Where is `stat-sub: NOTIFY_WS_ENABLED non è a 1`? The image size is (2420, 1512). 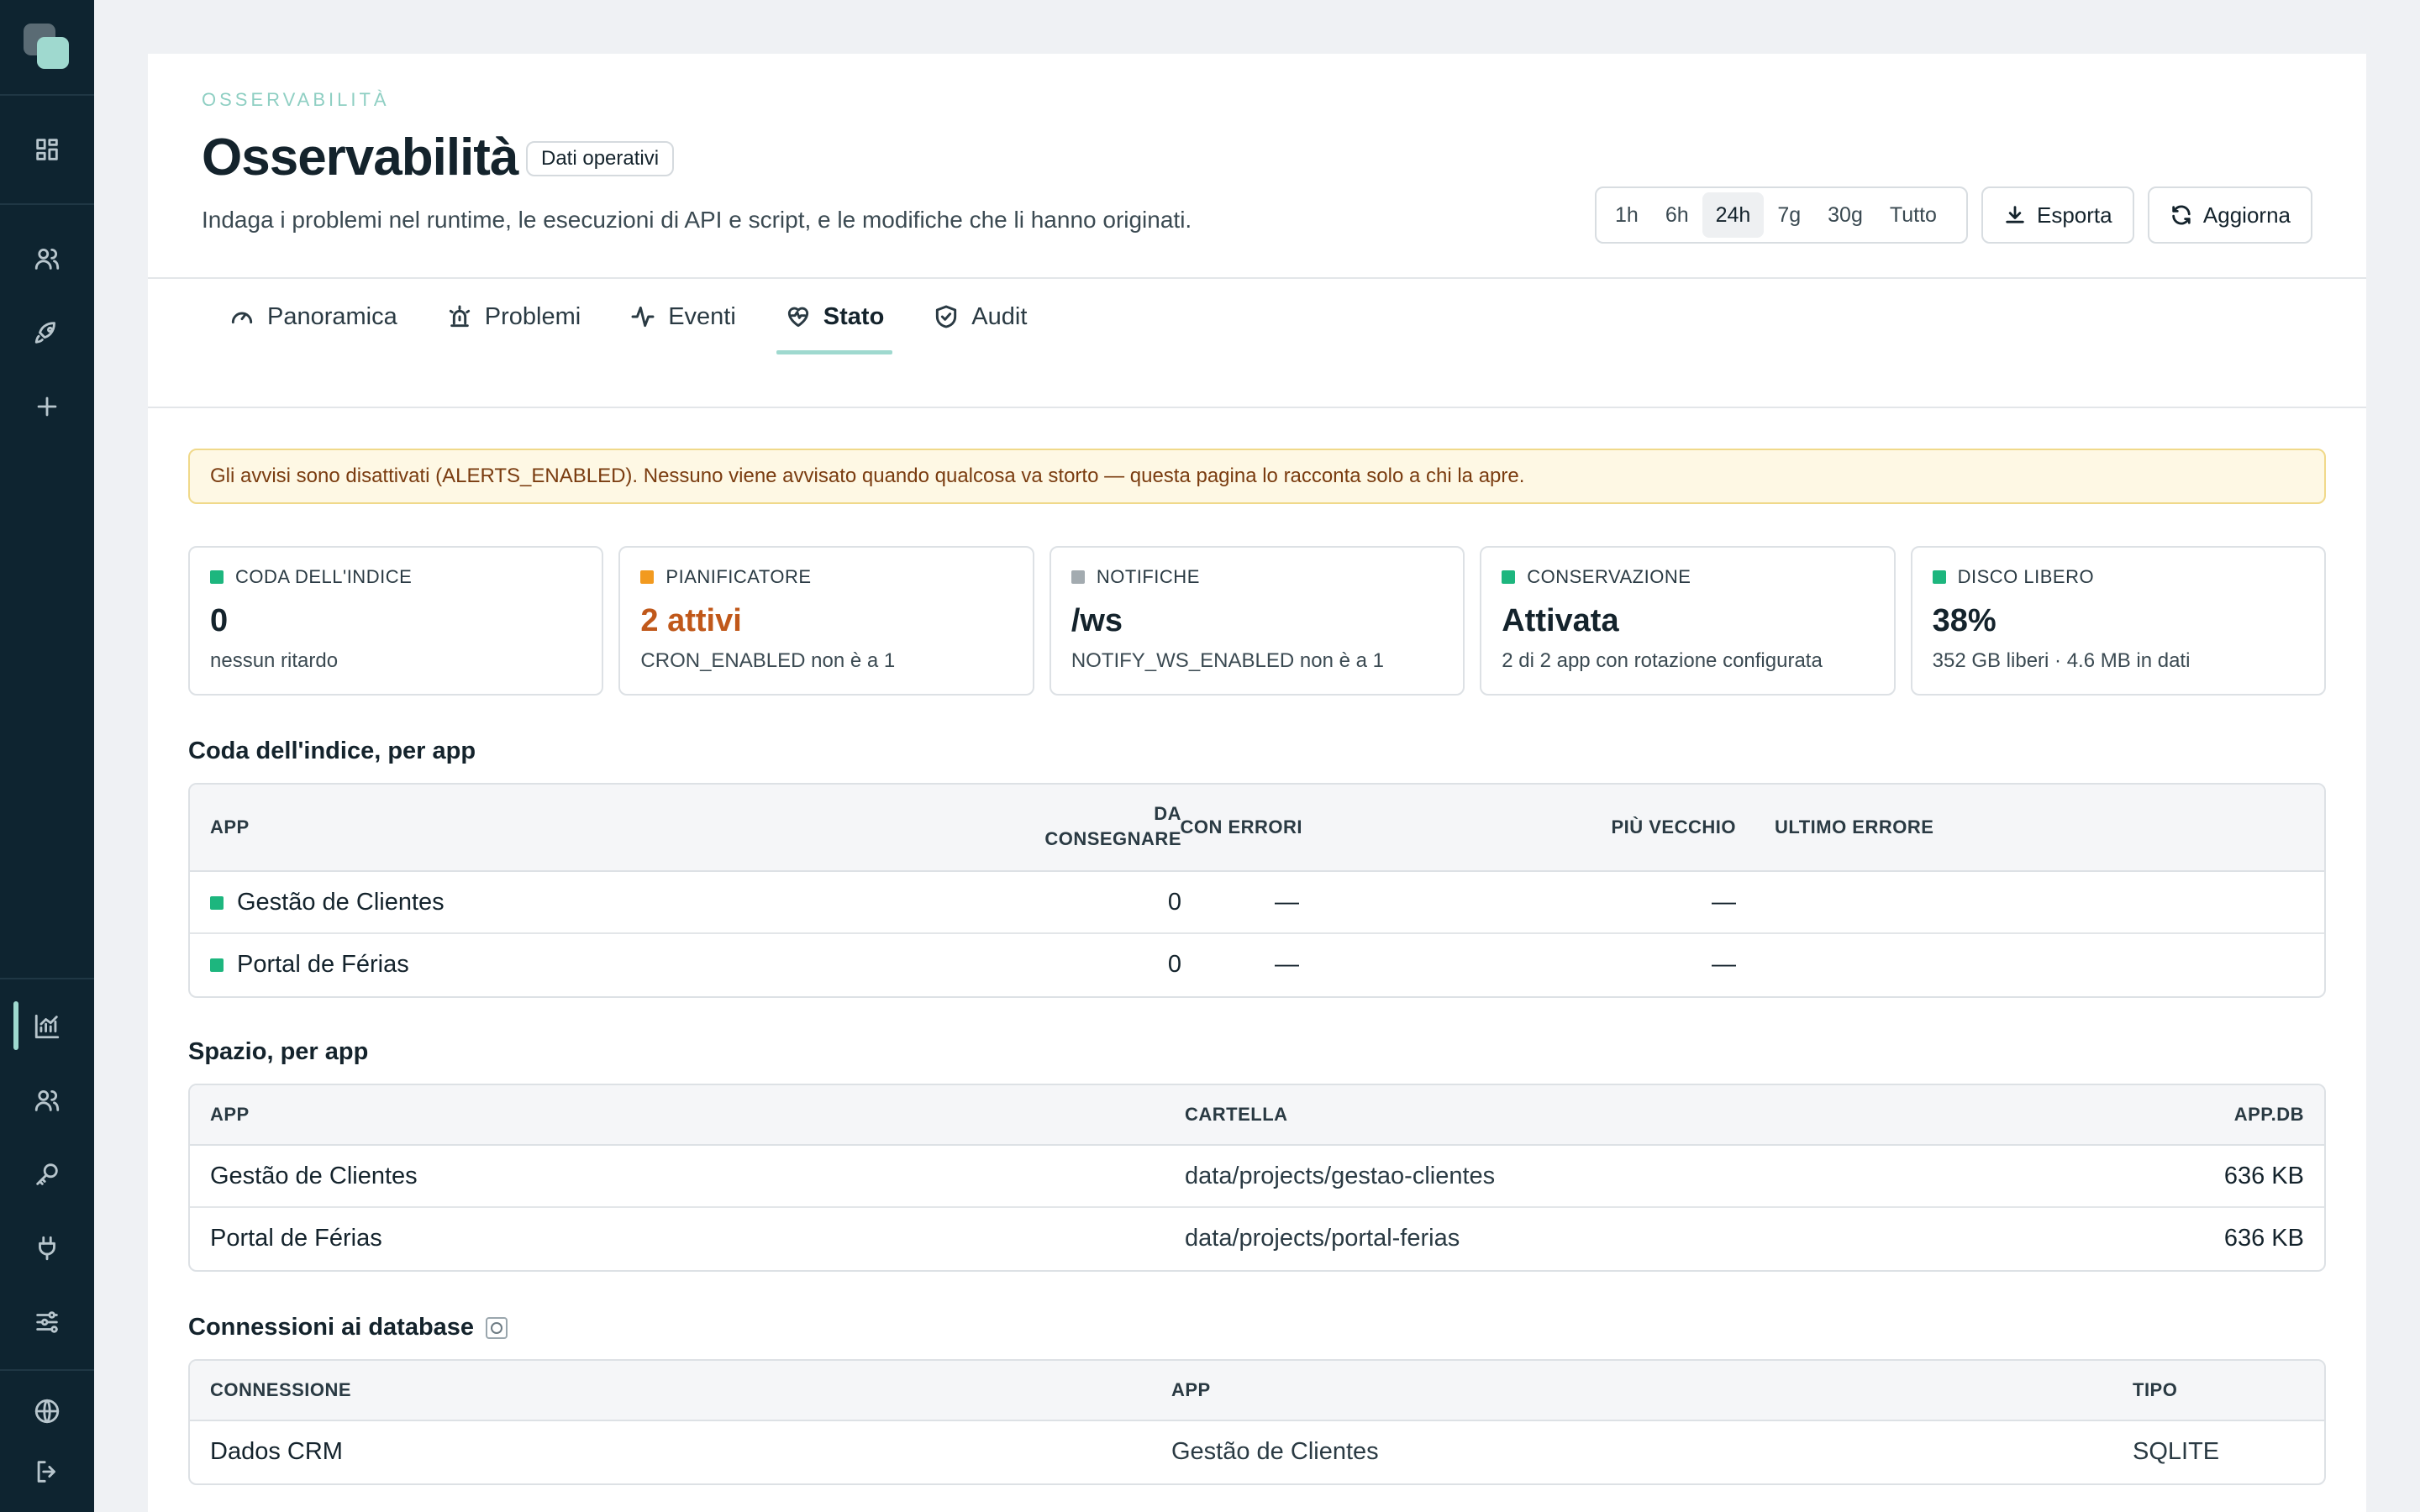
stat-sub: NOTIFY_WS_ENABLED non è a 1 is located at coordinates (1227, 660).